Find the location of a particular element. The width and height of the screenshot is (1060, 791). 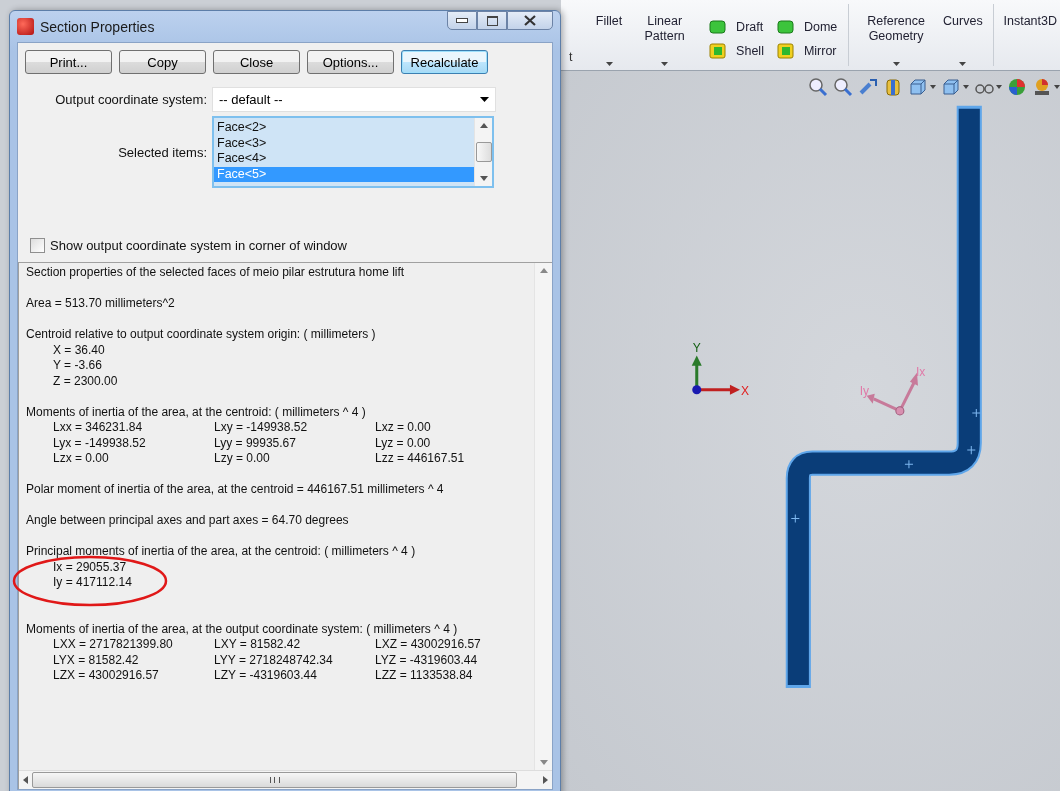

origin-axes-icon is located at coordinates (715, 375).